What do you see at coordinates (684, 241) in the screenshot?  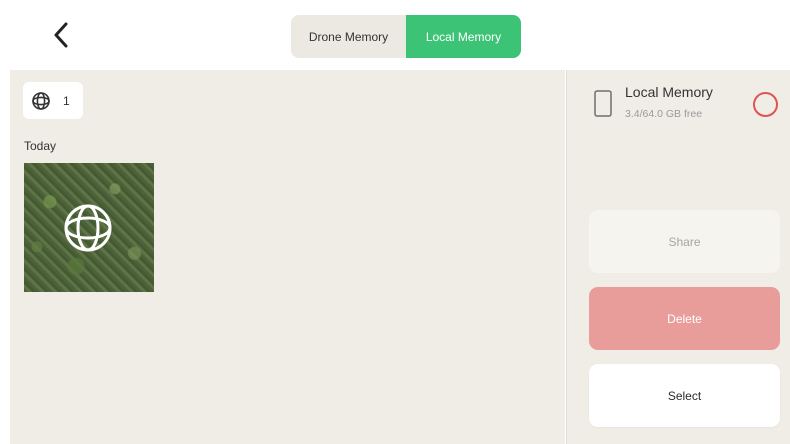 I see `share-button: Share` at bounding box center [684, 241].